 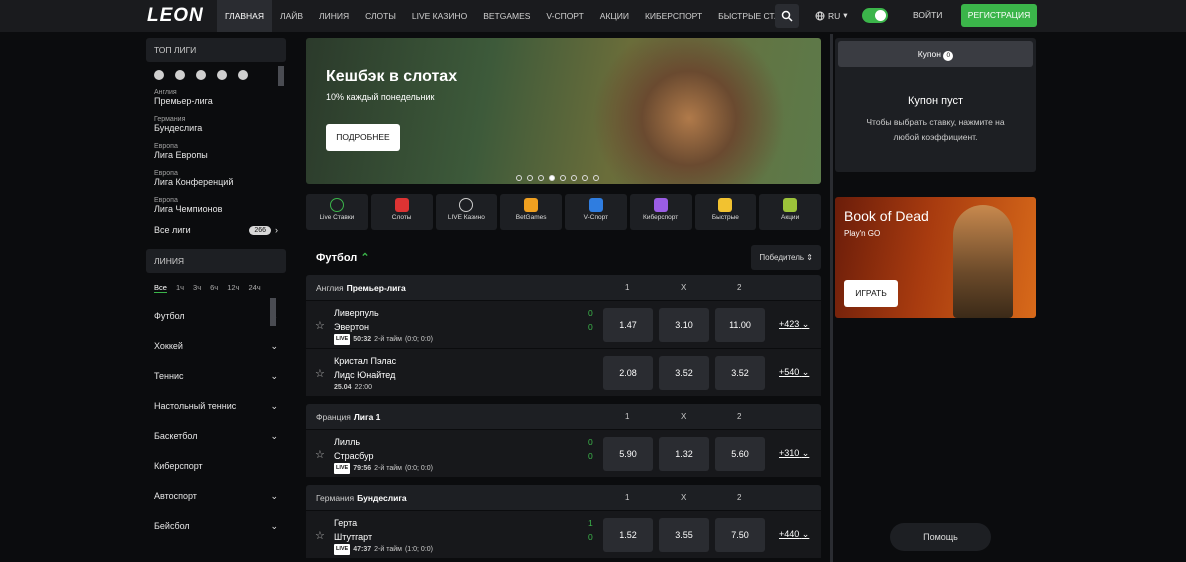 I want to click on sidebar-league: Германия Бундеслига, so click(x=216, y=124).